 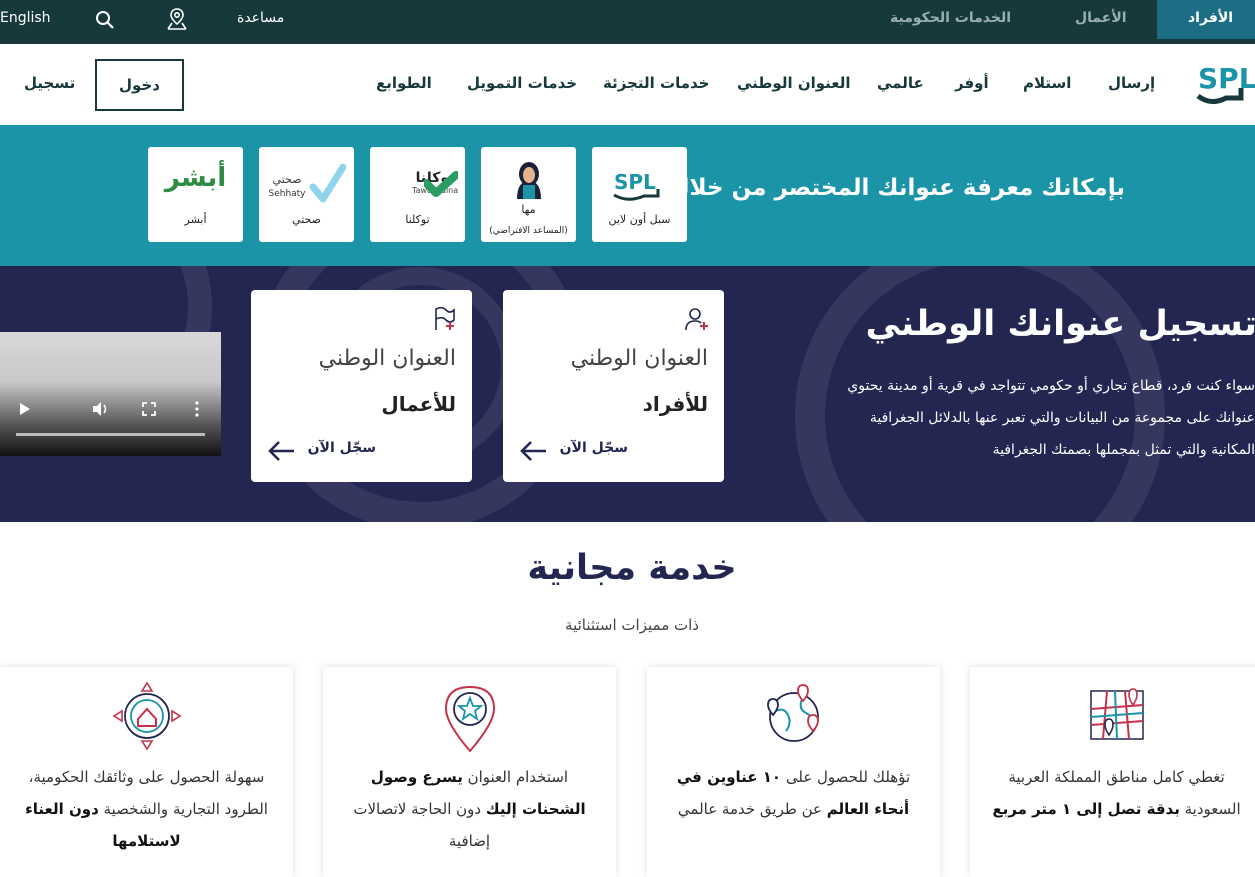 I want to click on absher-logo: أبشر, so click(x=195, y=178).